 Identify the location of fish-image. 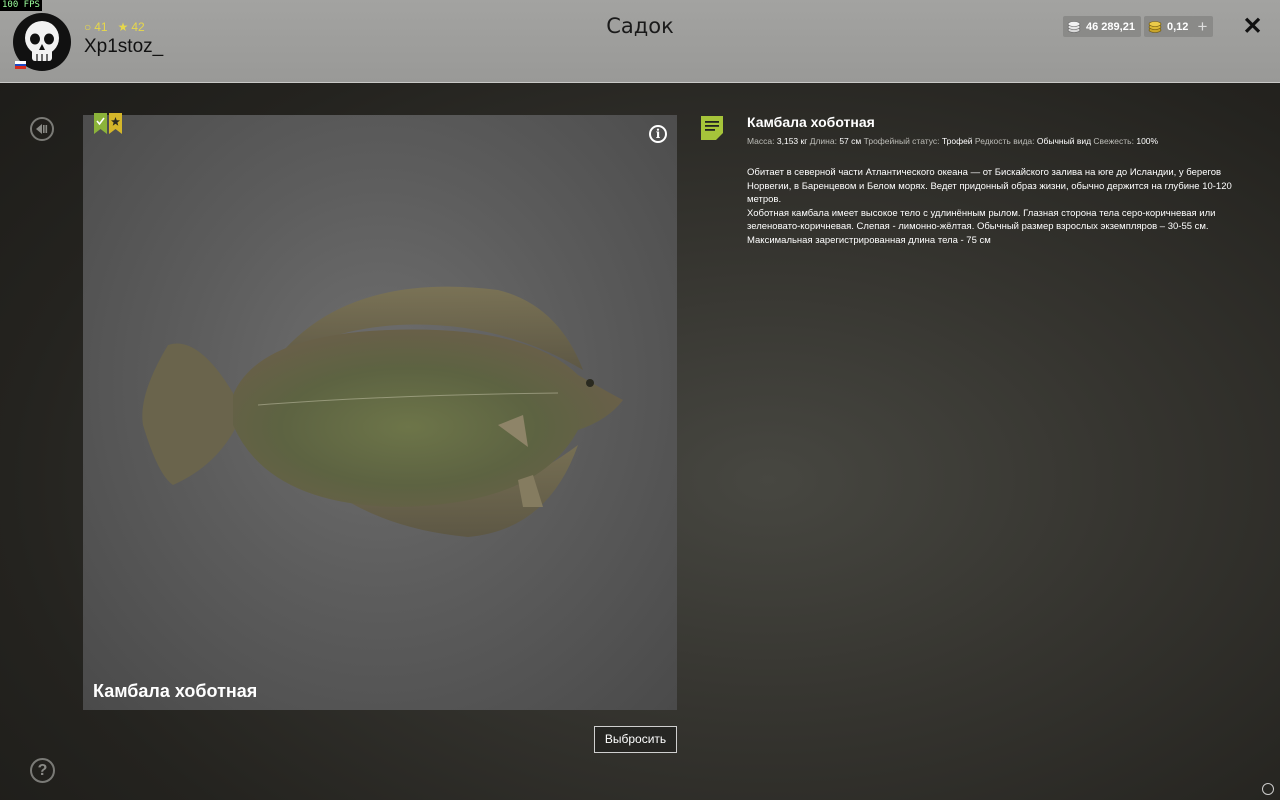
(382, 411).